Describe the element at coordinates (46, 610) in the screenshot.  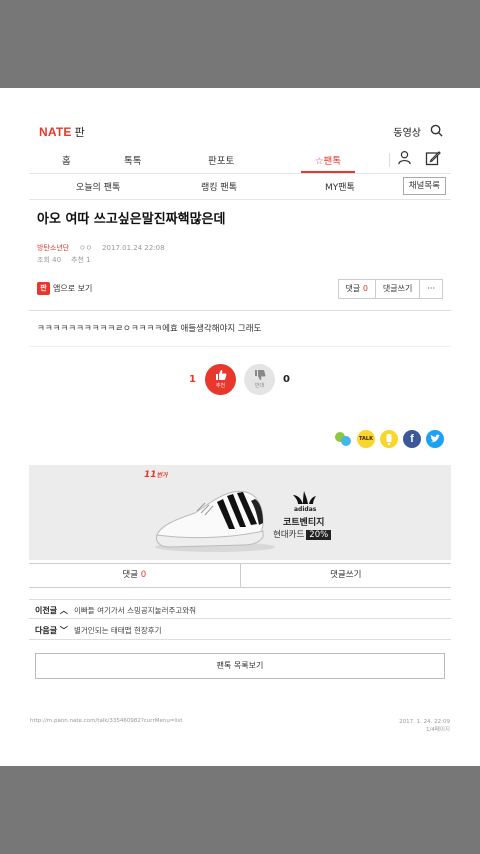
I see `prev-label-text: 이전글` at that location.